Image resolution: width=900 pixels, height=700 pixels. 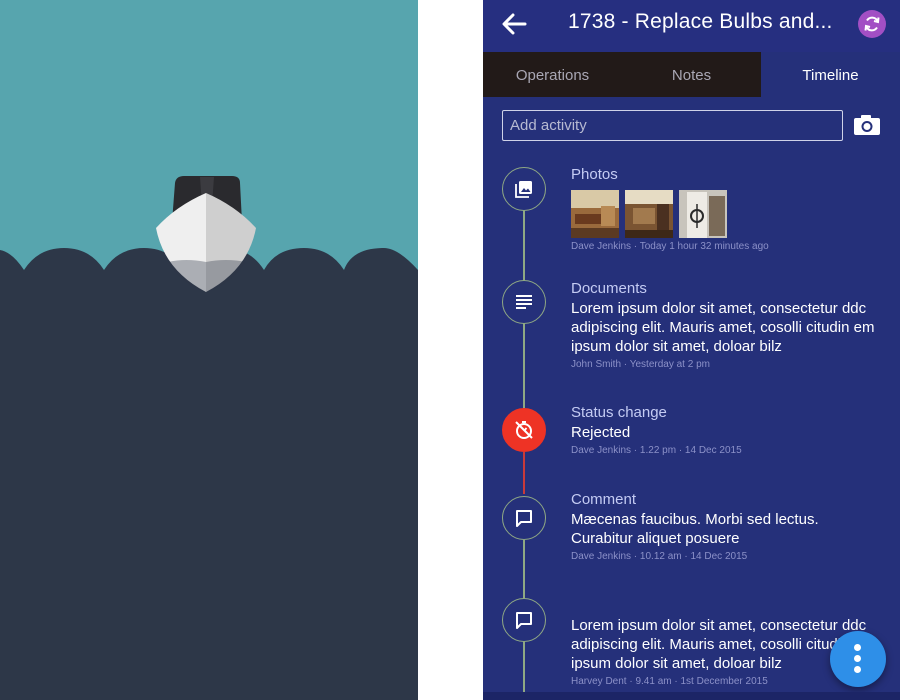 I want to click on arrow-left-icon, so click(x=514, y=24).